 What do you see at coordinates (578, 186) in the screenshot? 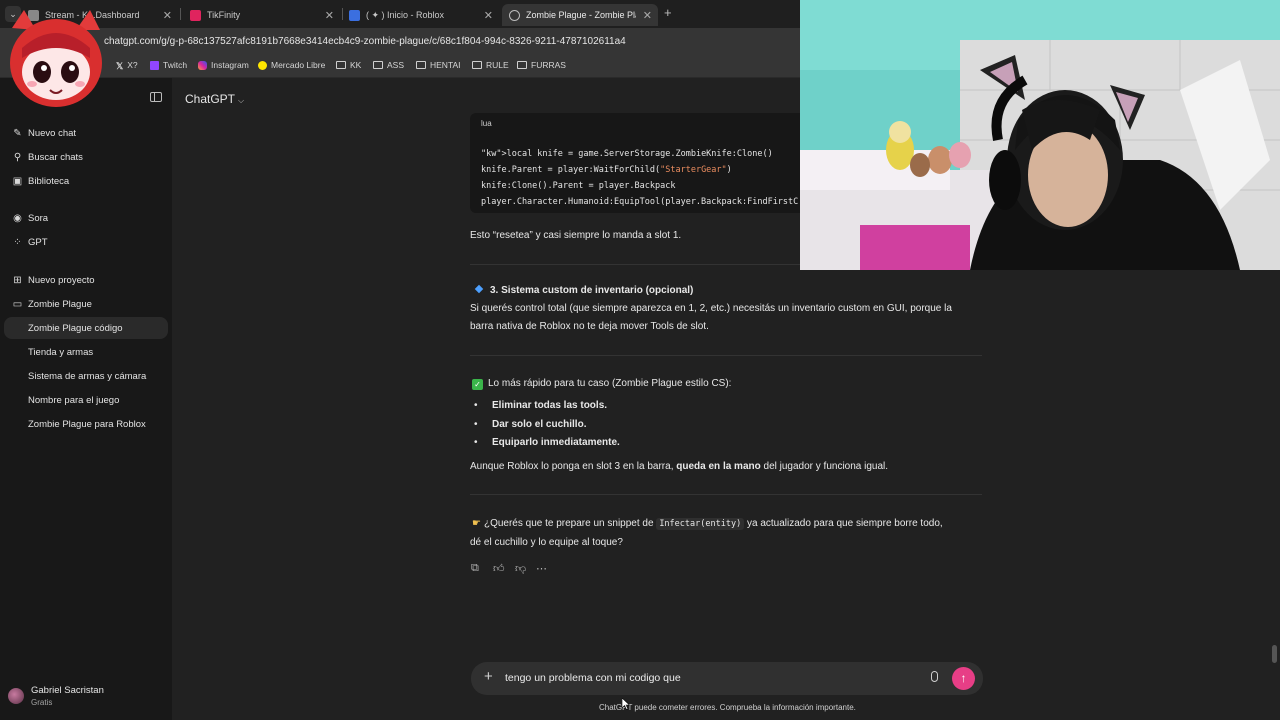
I see `code-line: knife:Clone().Parent = player.Backpack` at bounding box center [578, 186].